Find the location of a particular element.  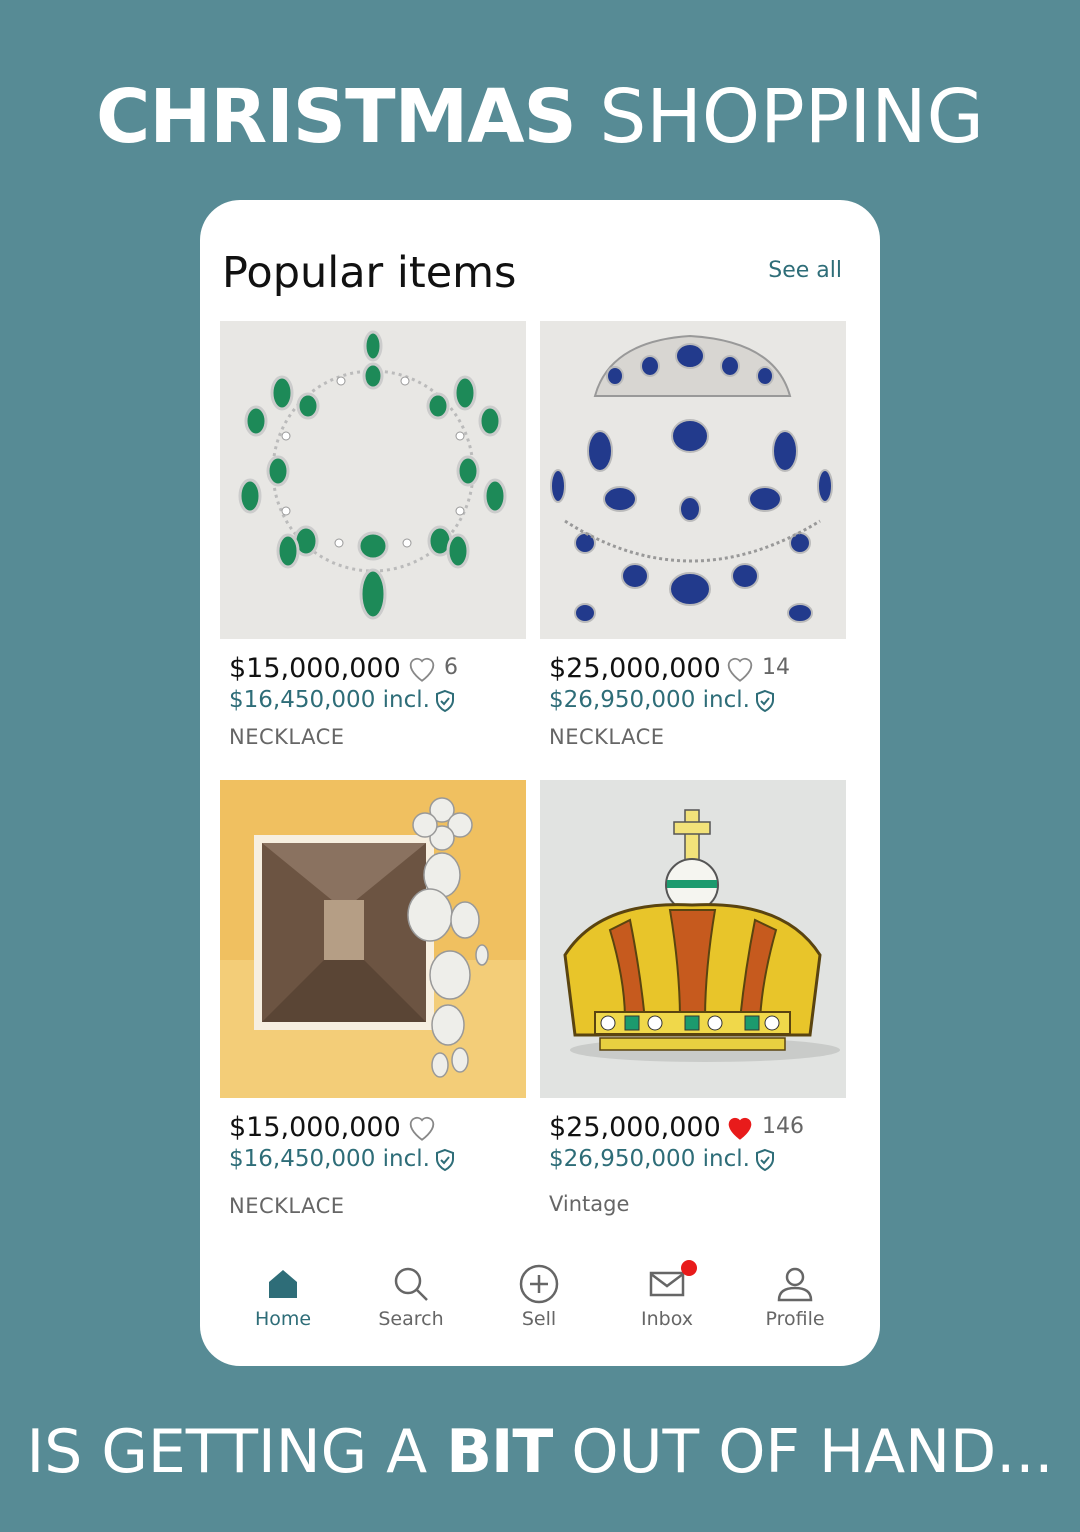

item-category: Vintage is located at coordinates (589, 1204).